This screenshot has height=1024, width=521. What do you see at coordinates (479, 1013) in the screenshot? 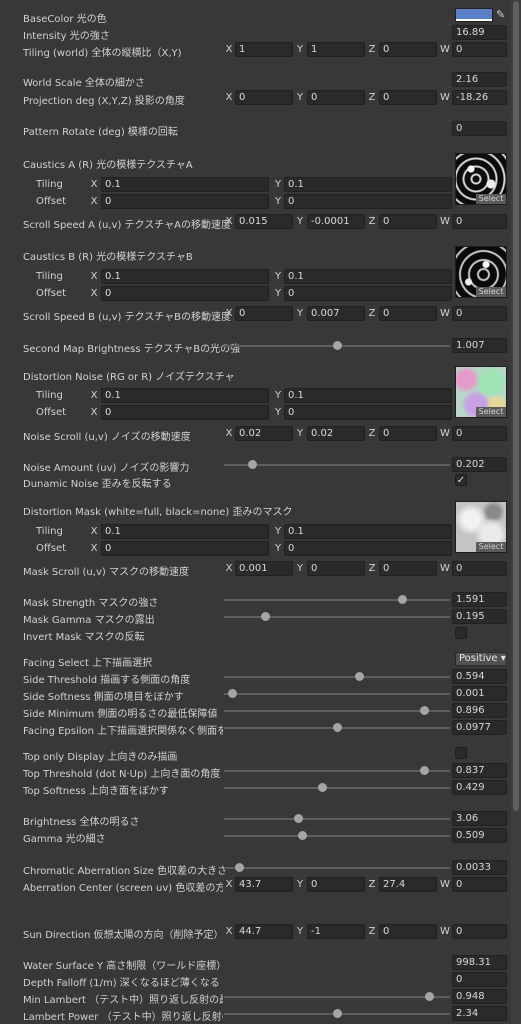
I see `lambert-power-field: 2.34` at bounding box center [479, 1013].